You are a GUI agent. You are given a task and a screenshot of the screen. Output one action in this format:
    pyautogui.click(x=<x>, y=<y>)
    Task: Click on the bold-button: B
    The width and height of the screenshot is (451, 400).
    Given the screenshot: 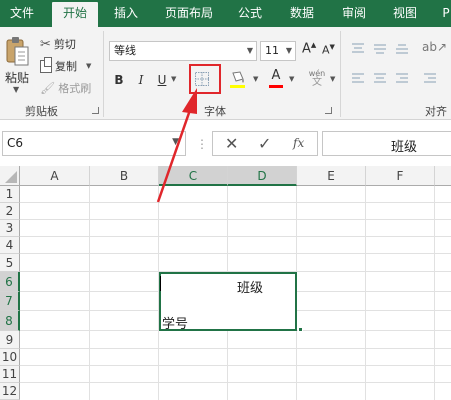 What is the action you would take?
    pyautogui.click(x=119, y=80)
    